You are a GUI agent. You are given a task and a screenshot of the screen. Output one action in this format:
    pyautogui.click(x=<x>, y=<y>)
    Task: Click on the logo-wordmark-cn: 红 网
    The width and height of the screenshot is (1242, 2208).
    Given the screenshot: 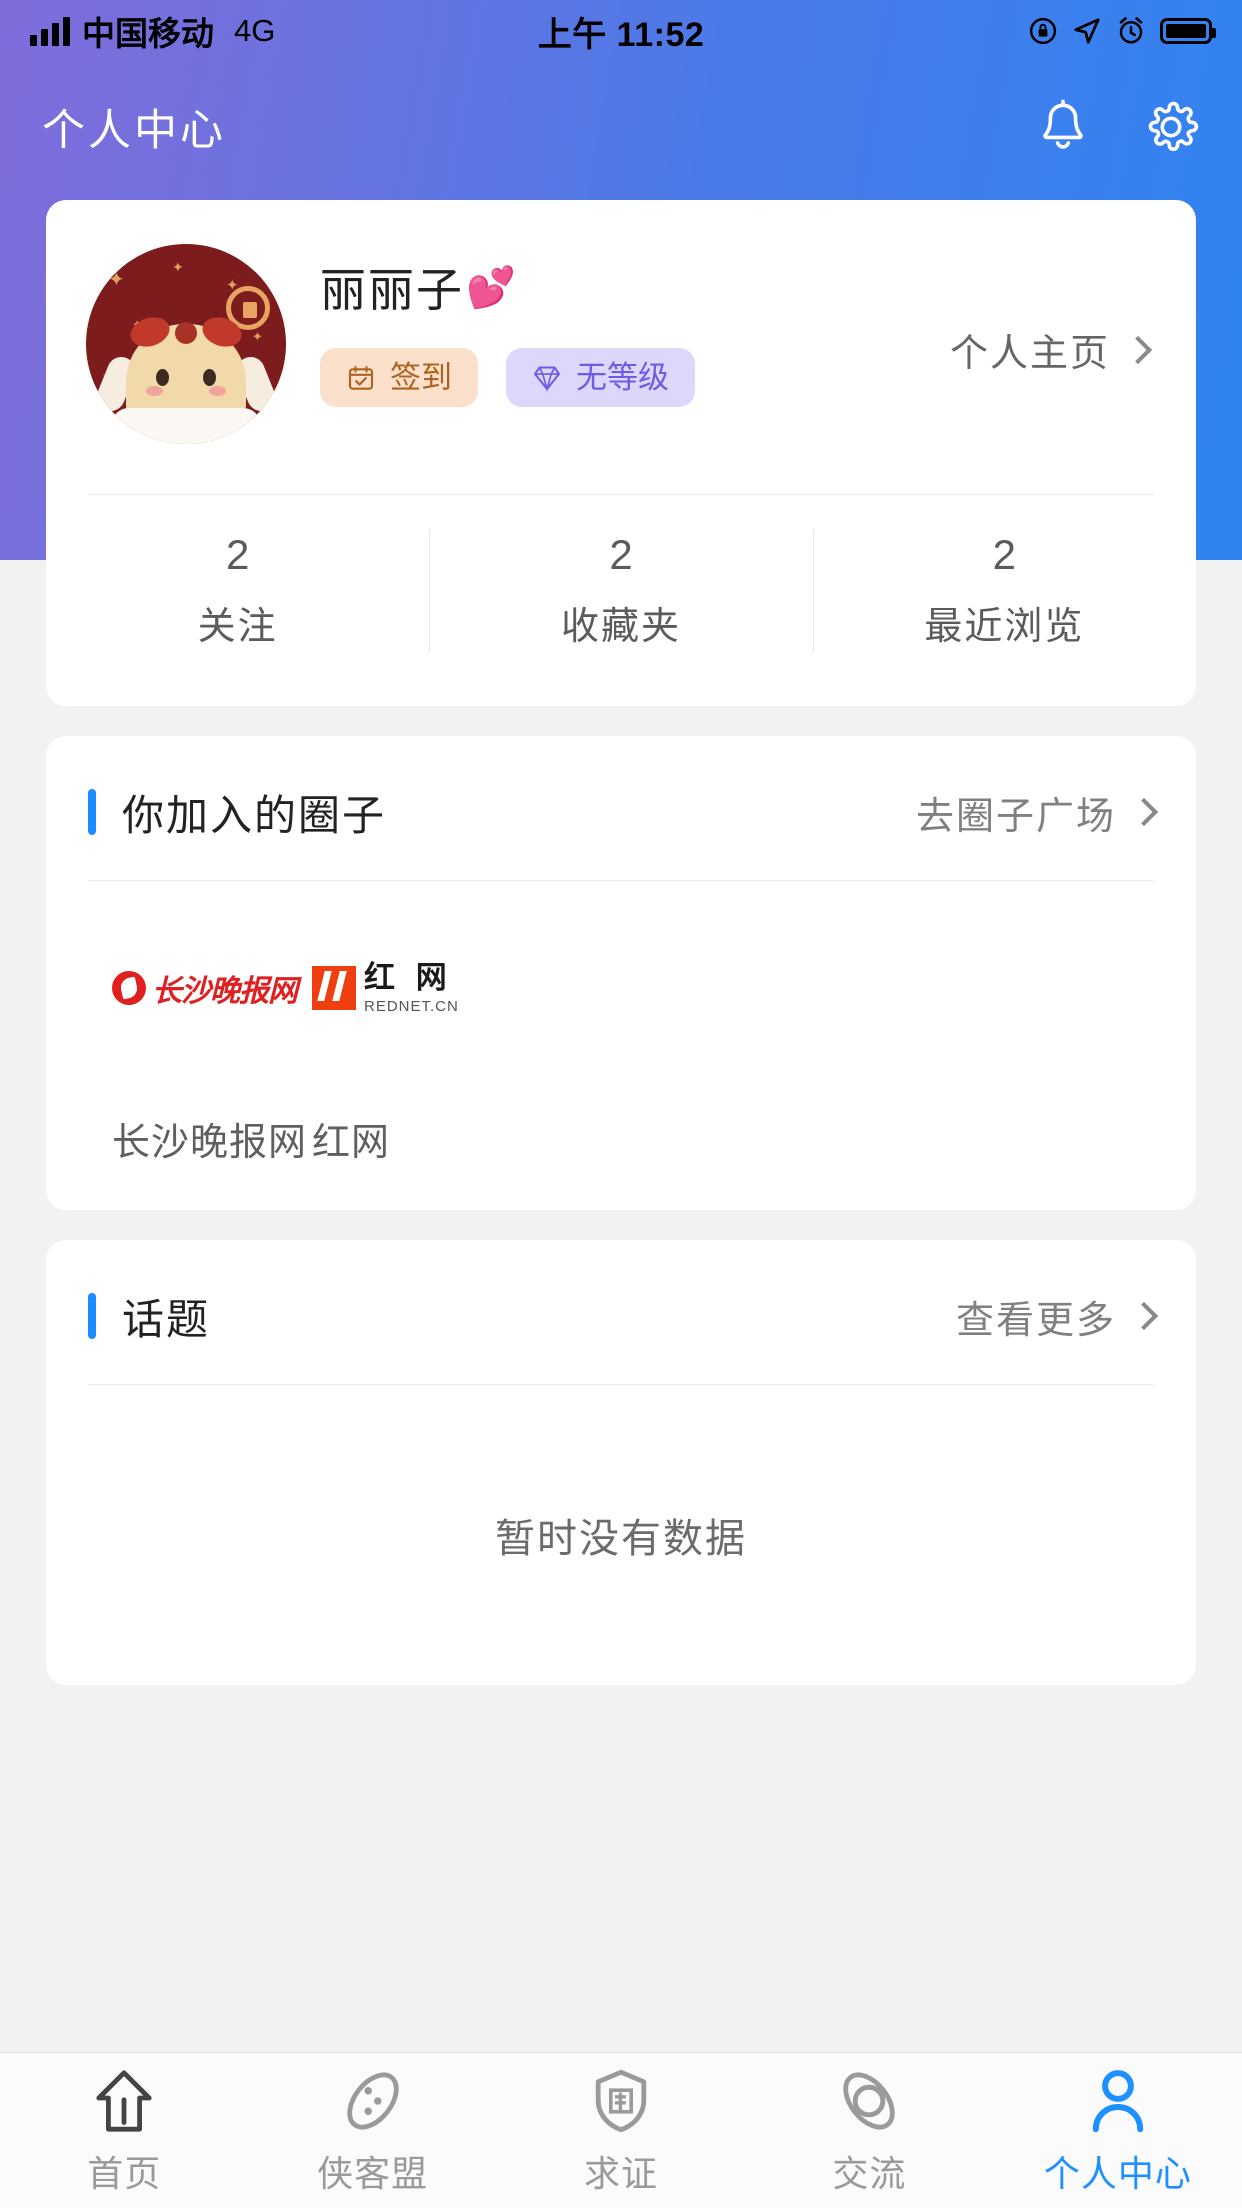 What is the action you would take?
    pyautogui.click(x=408, y=977)
    